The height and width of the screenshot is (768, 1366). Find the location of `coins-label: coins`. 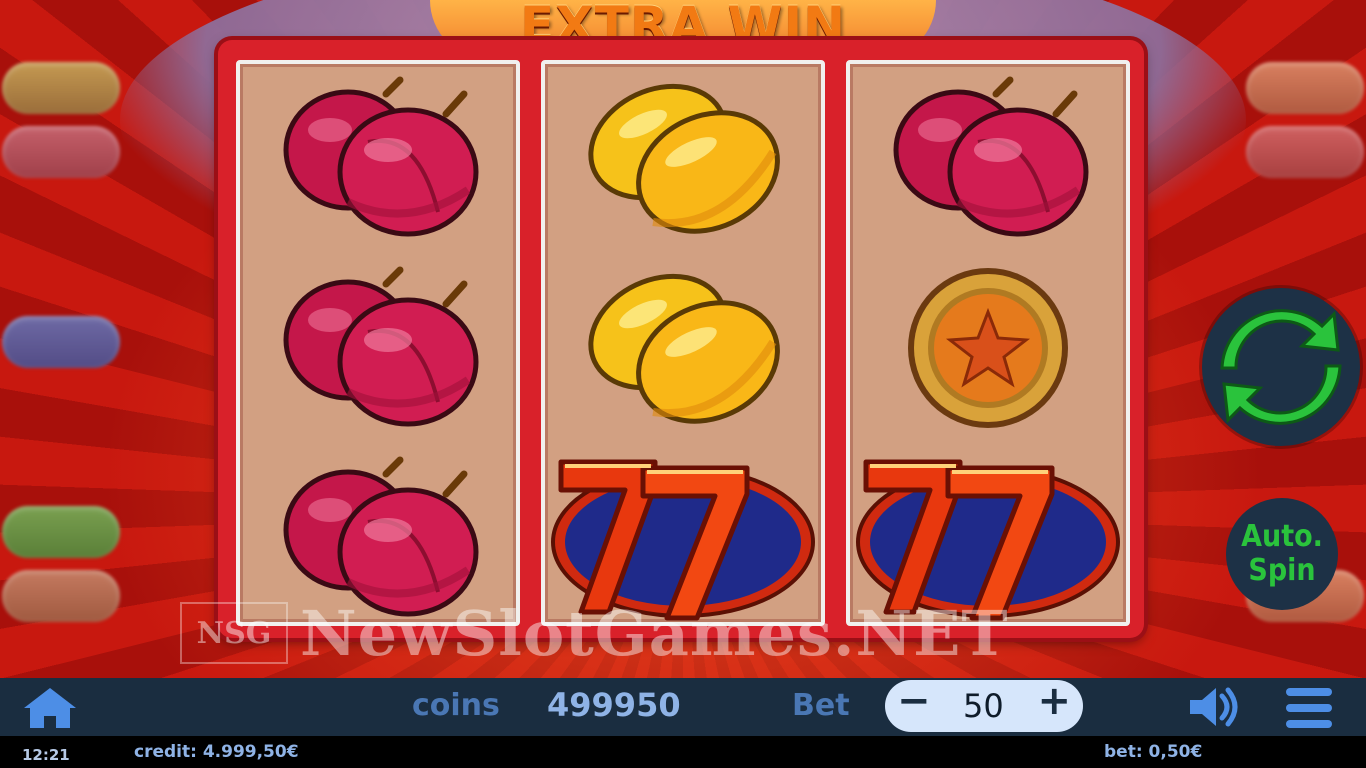

coins-label: coins is located at coordinates (456, 705).